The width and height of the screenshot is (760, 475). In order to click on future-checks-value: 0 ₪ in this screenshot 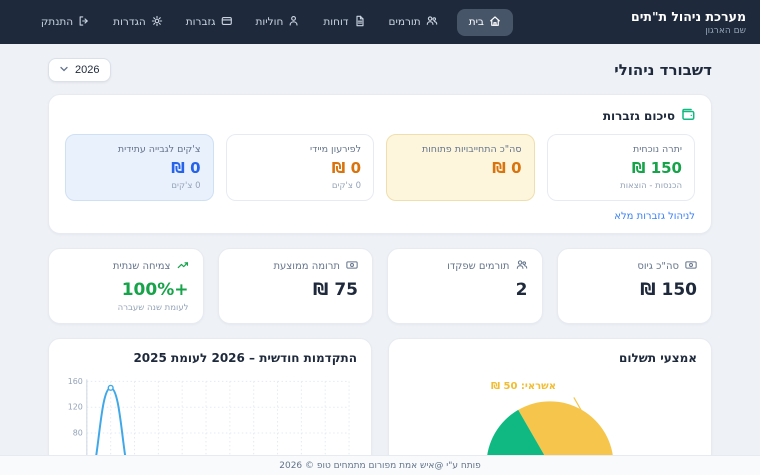, I will do `click(186, 168)`.